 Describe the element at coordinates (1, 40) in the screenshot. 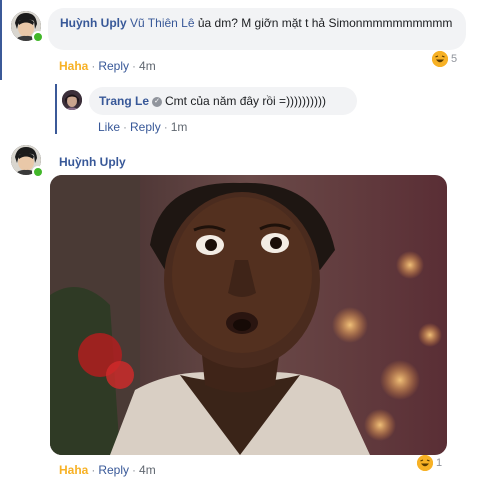

I see `thread-line` at that location.